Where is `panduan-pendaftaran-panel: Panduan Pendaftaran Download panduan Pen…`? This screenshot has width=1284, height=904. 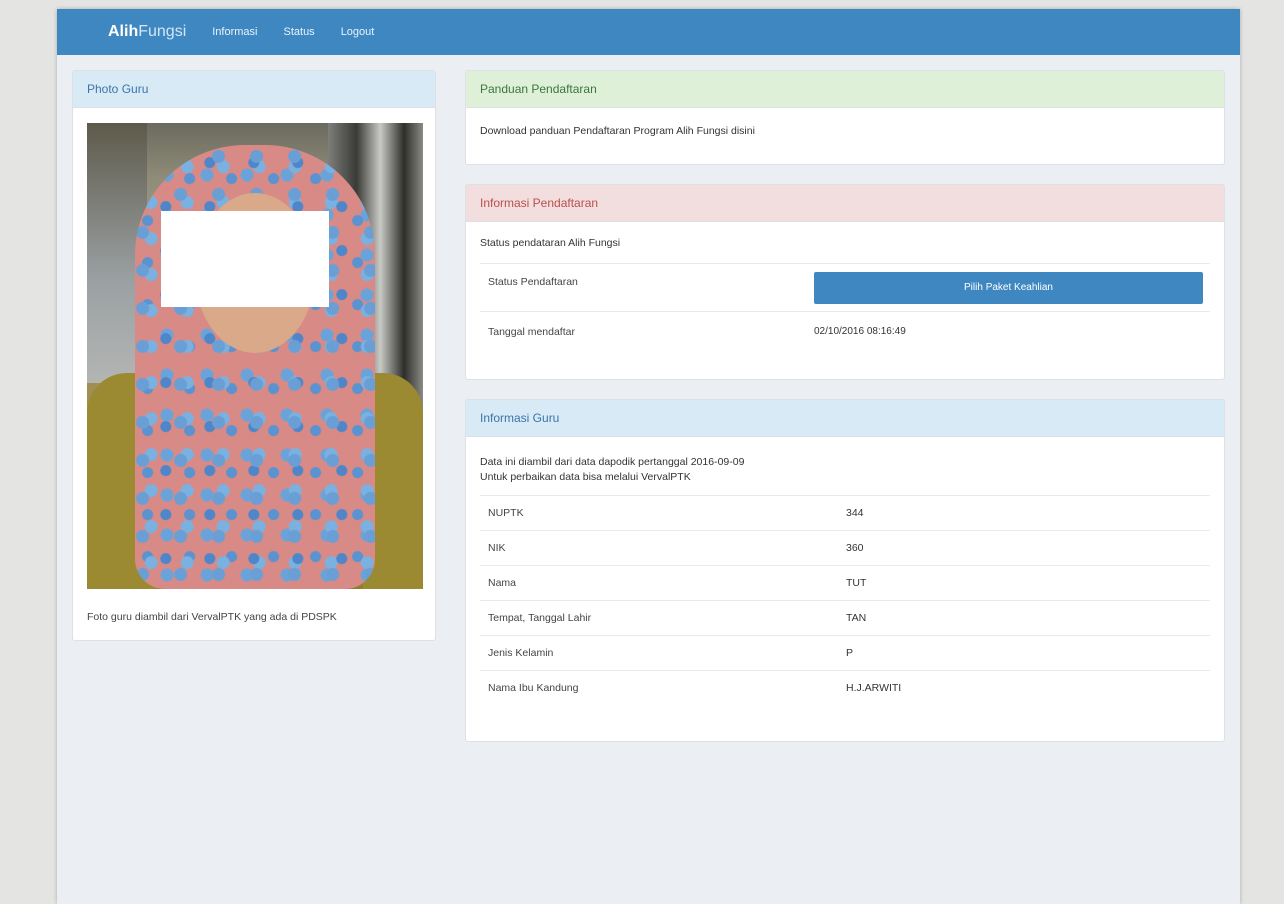 panduan-pendaftaran-panel: Panduan Pendaftaran Download panduan Pen… is located at coordinates (845, 117).